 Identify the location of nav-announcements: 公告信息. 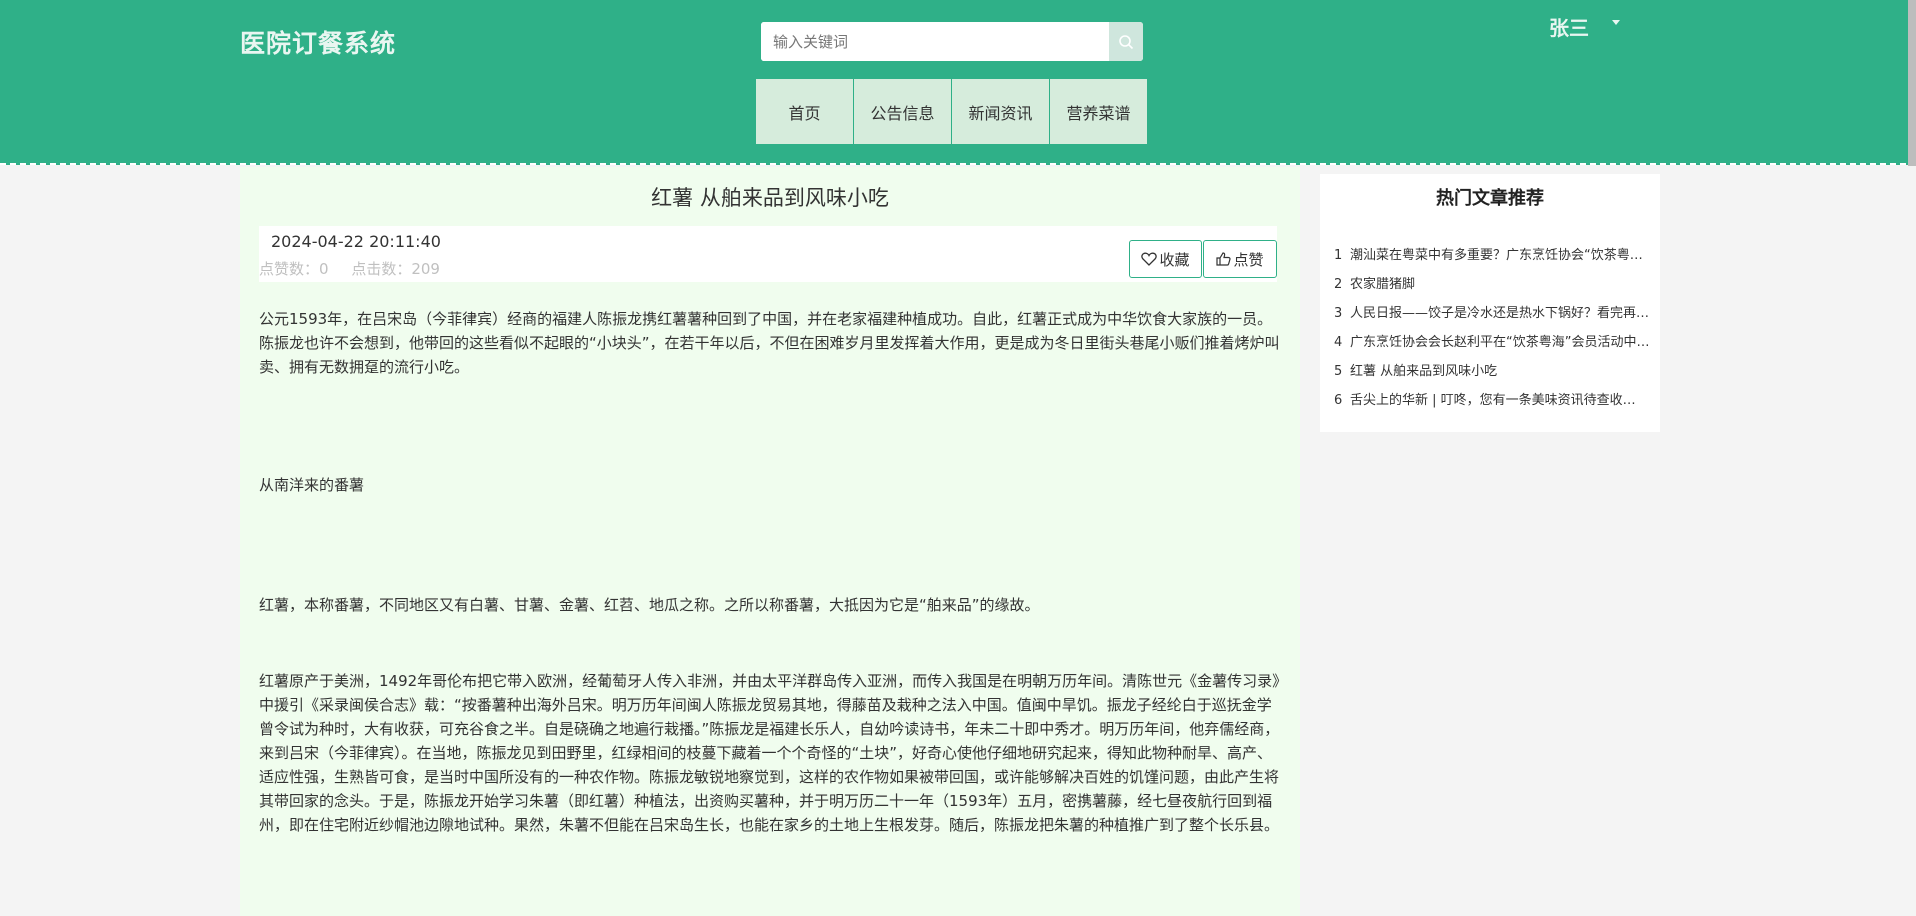
(902, 111).